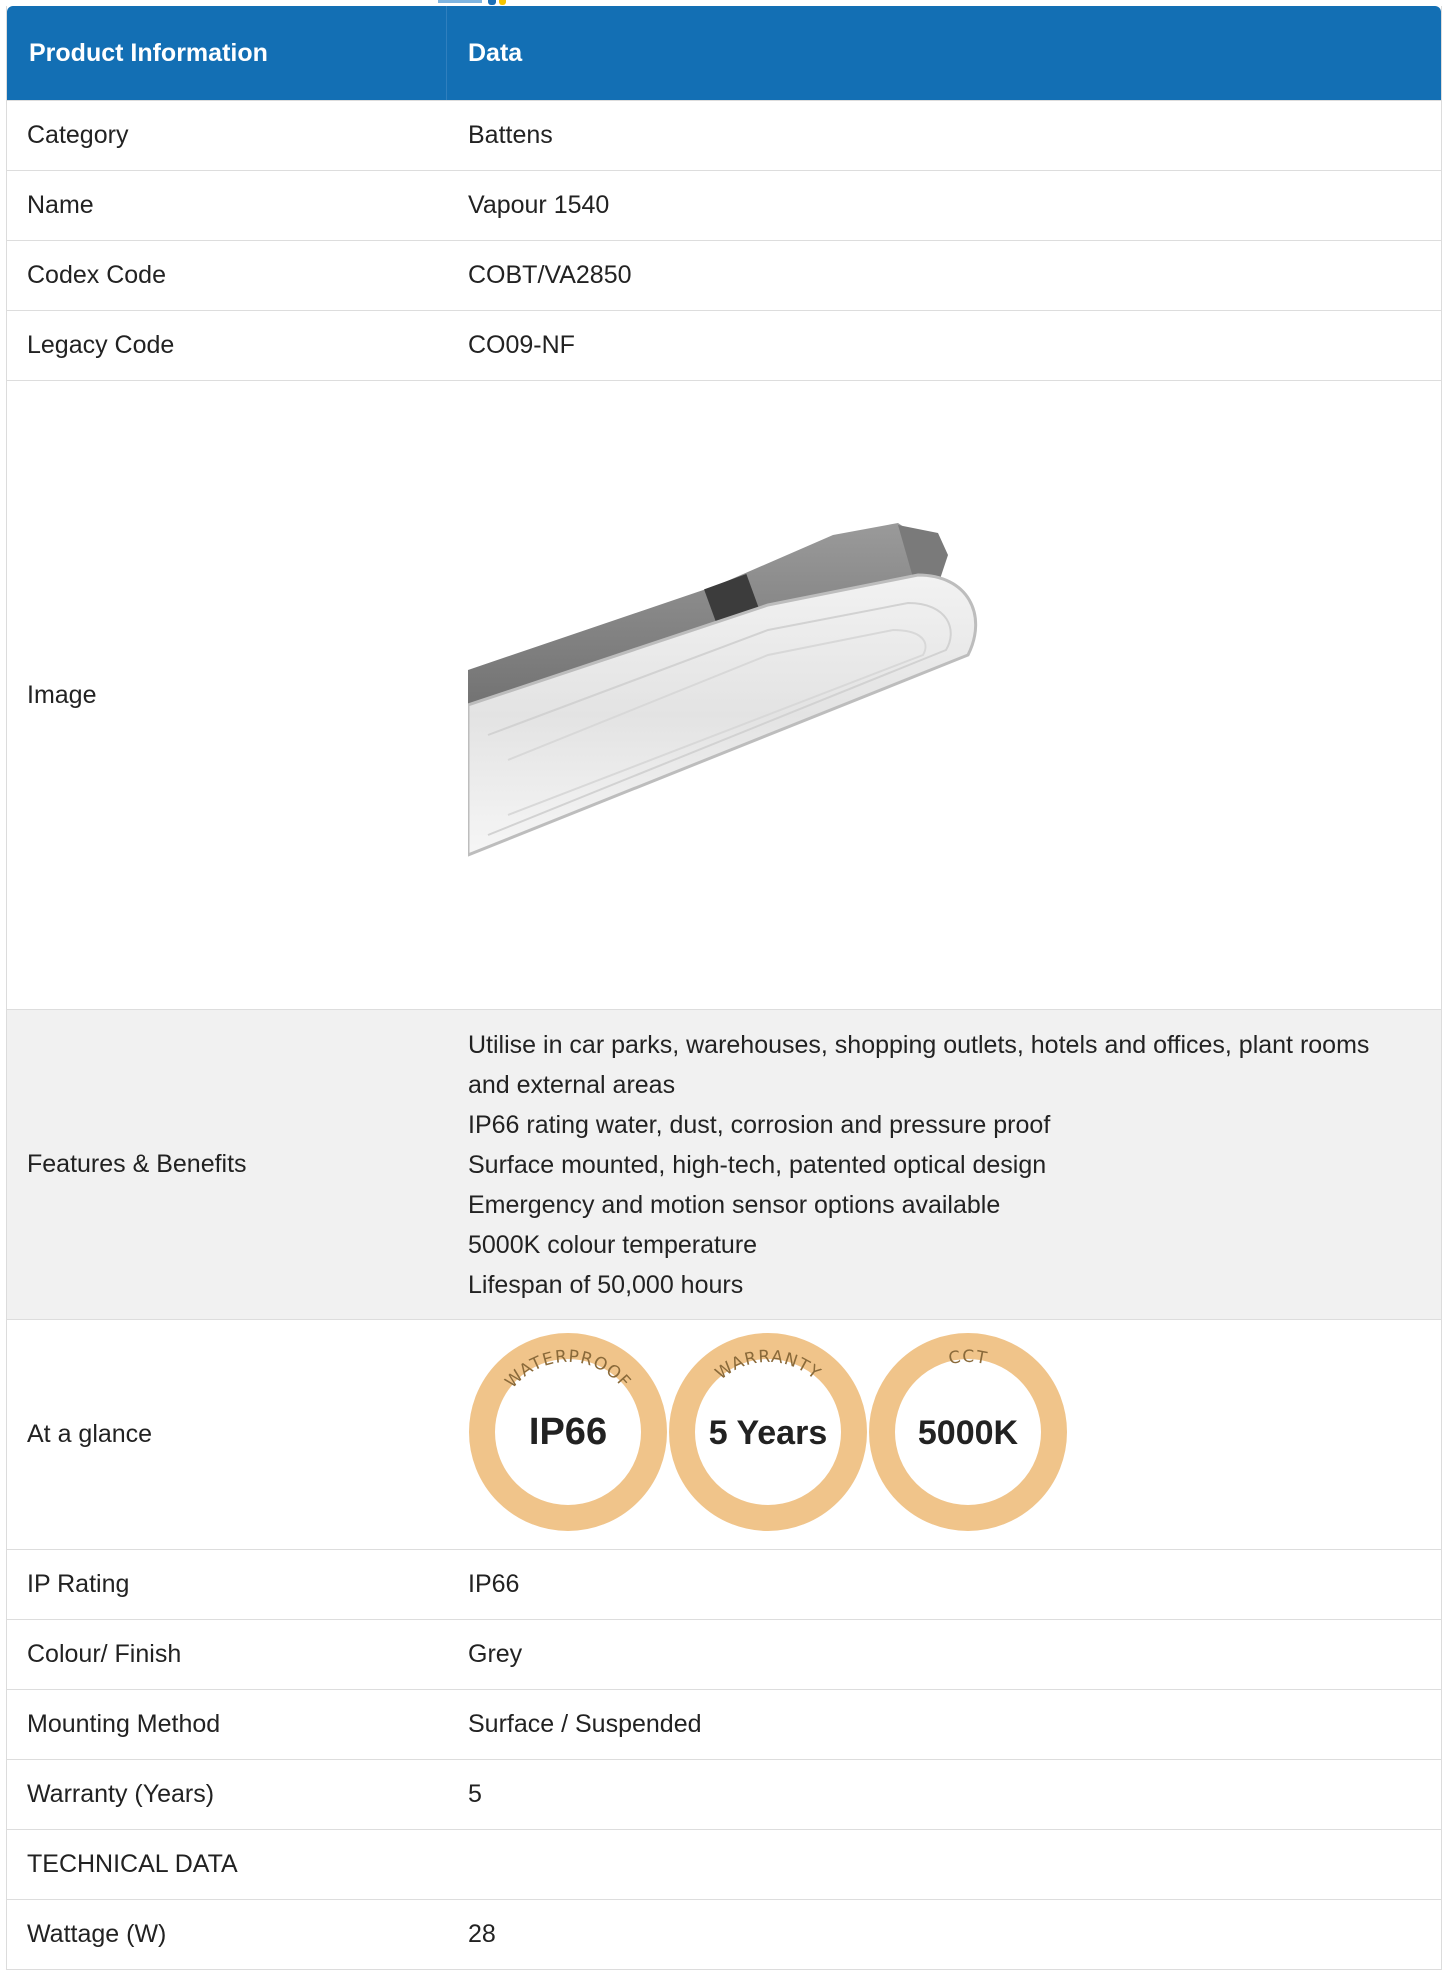  I want to click on row-label: At a glance, so click(90, 1434).